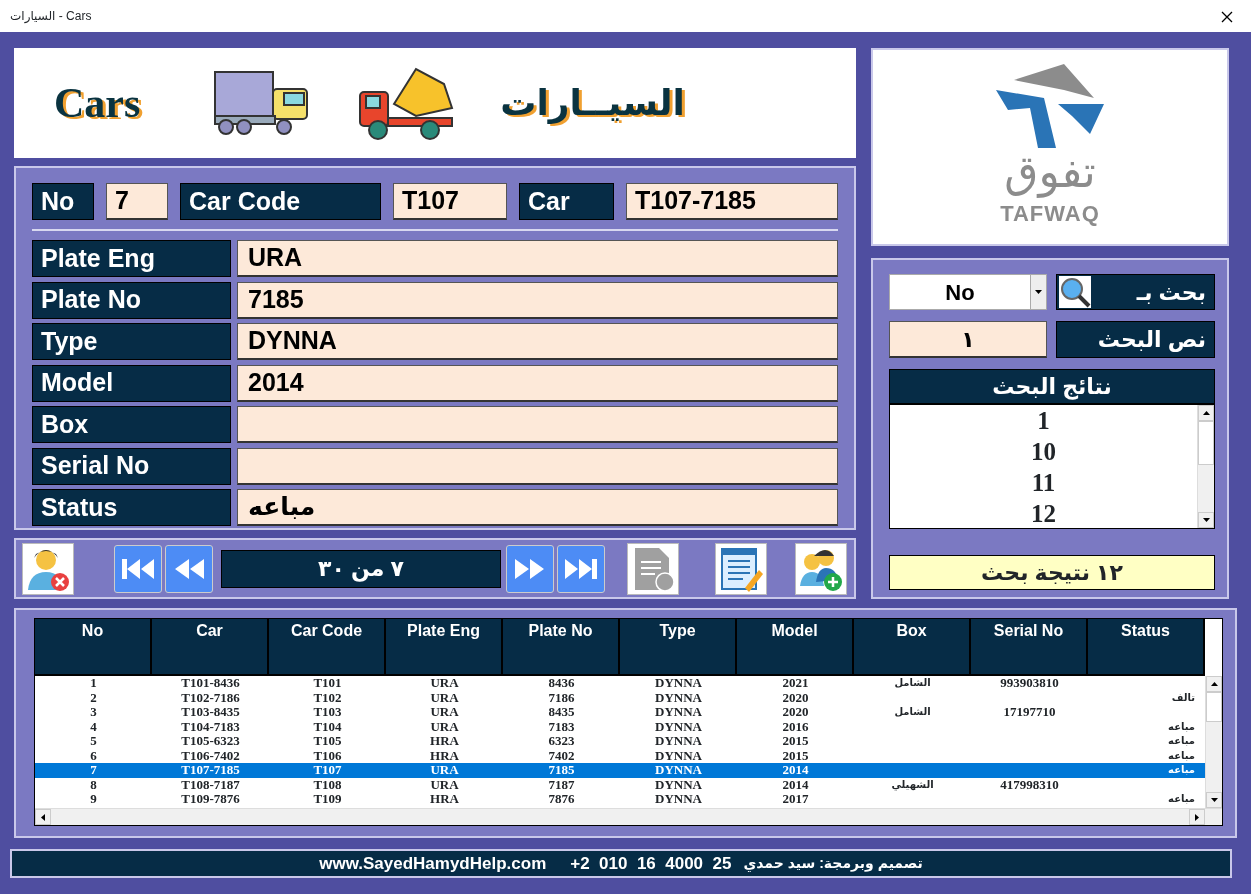 The height and width of the screenshot is (894, 1251). Describe the element at coordinates (1029, 784) in the screenshot. I see `table-cell-text: 417998310` at that location.